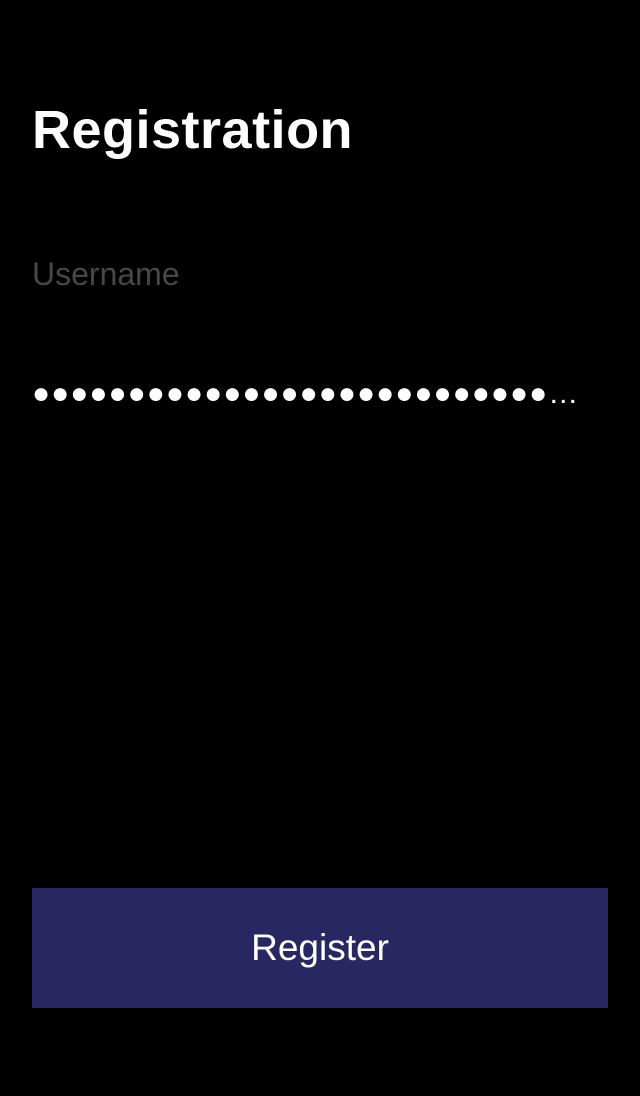 This screenshot has width=640, height=1096. What do you see at coordinates (312, 274) in the screenshot?
I see `username-input` at bounding box center [312, 274].